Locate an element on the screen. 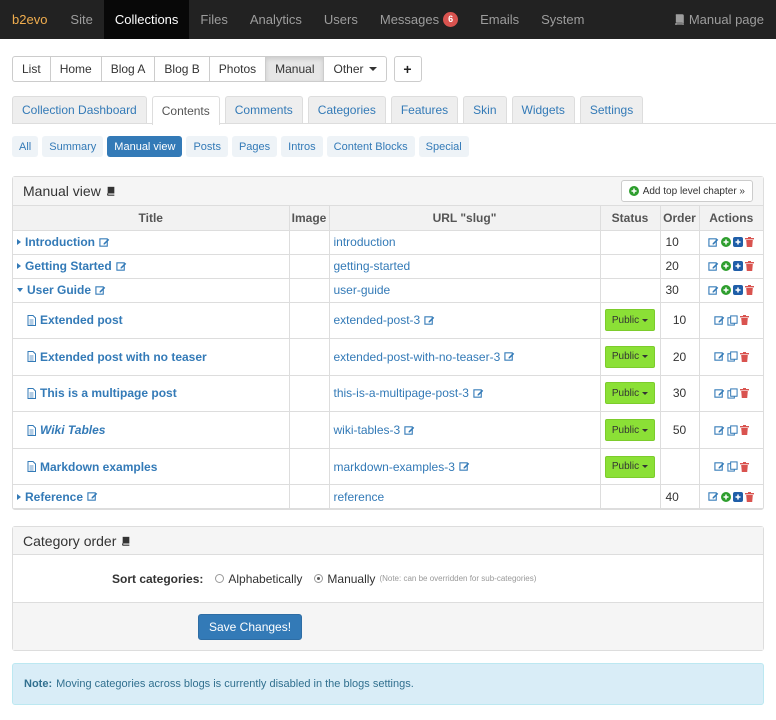 The image size is (776, 720). manual-page-link: Manual page is located at coordinates (725, 19).